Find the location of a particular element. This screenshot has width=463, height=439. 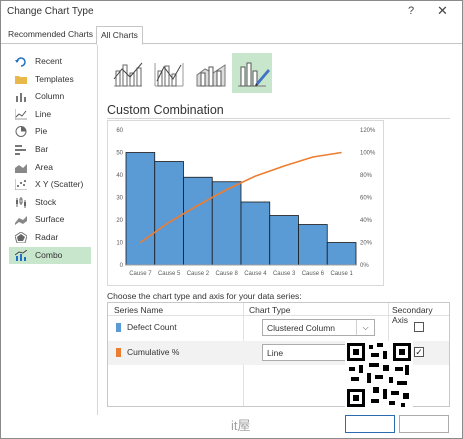

sidebar-item-label: Column is located at coordinates (50, 96).